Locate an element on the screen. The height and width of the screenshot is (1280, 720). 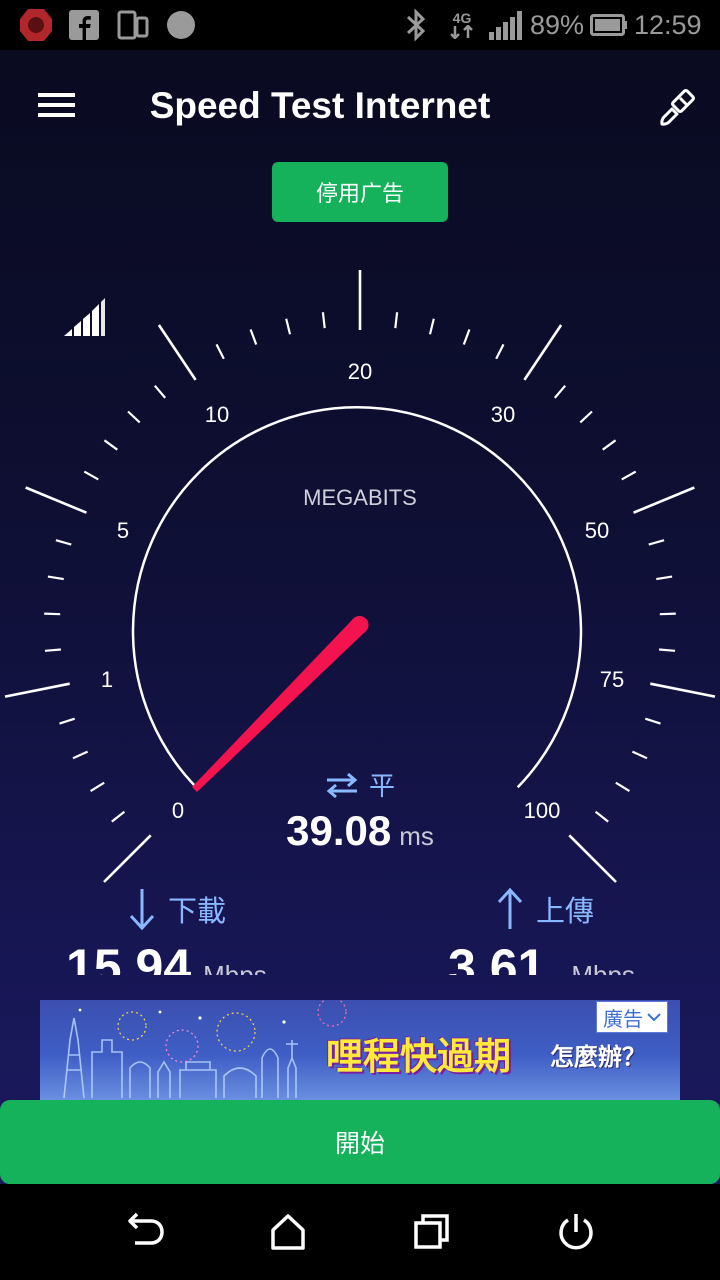
back-icon is located at coordinates (146, 1228).